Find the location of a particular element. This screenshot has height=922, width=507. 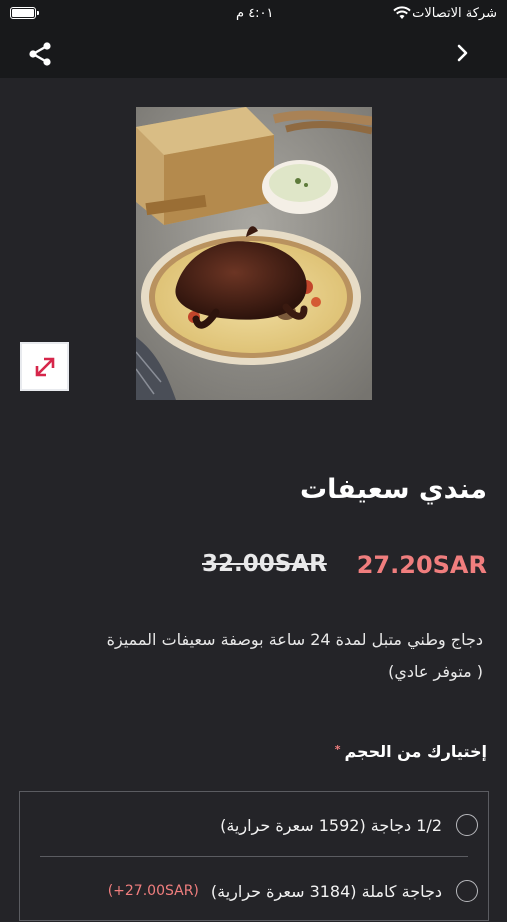

mandi-chicken-photo is located at coordinates (254, 253).